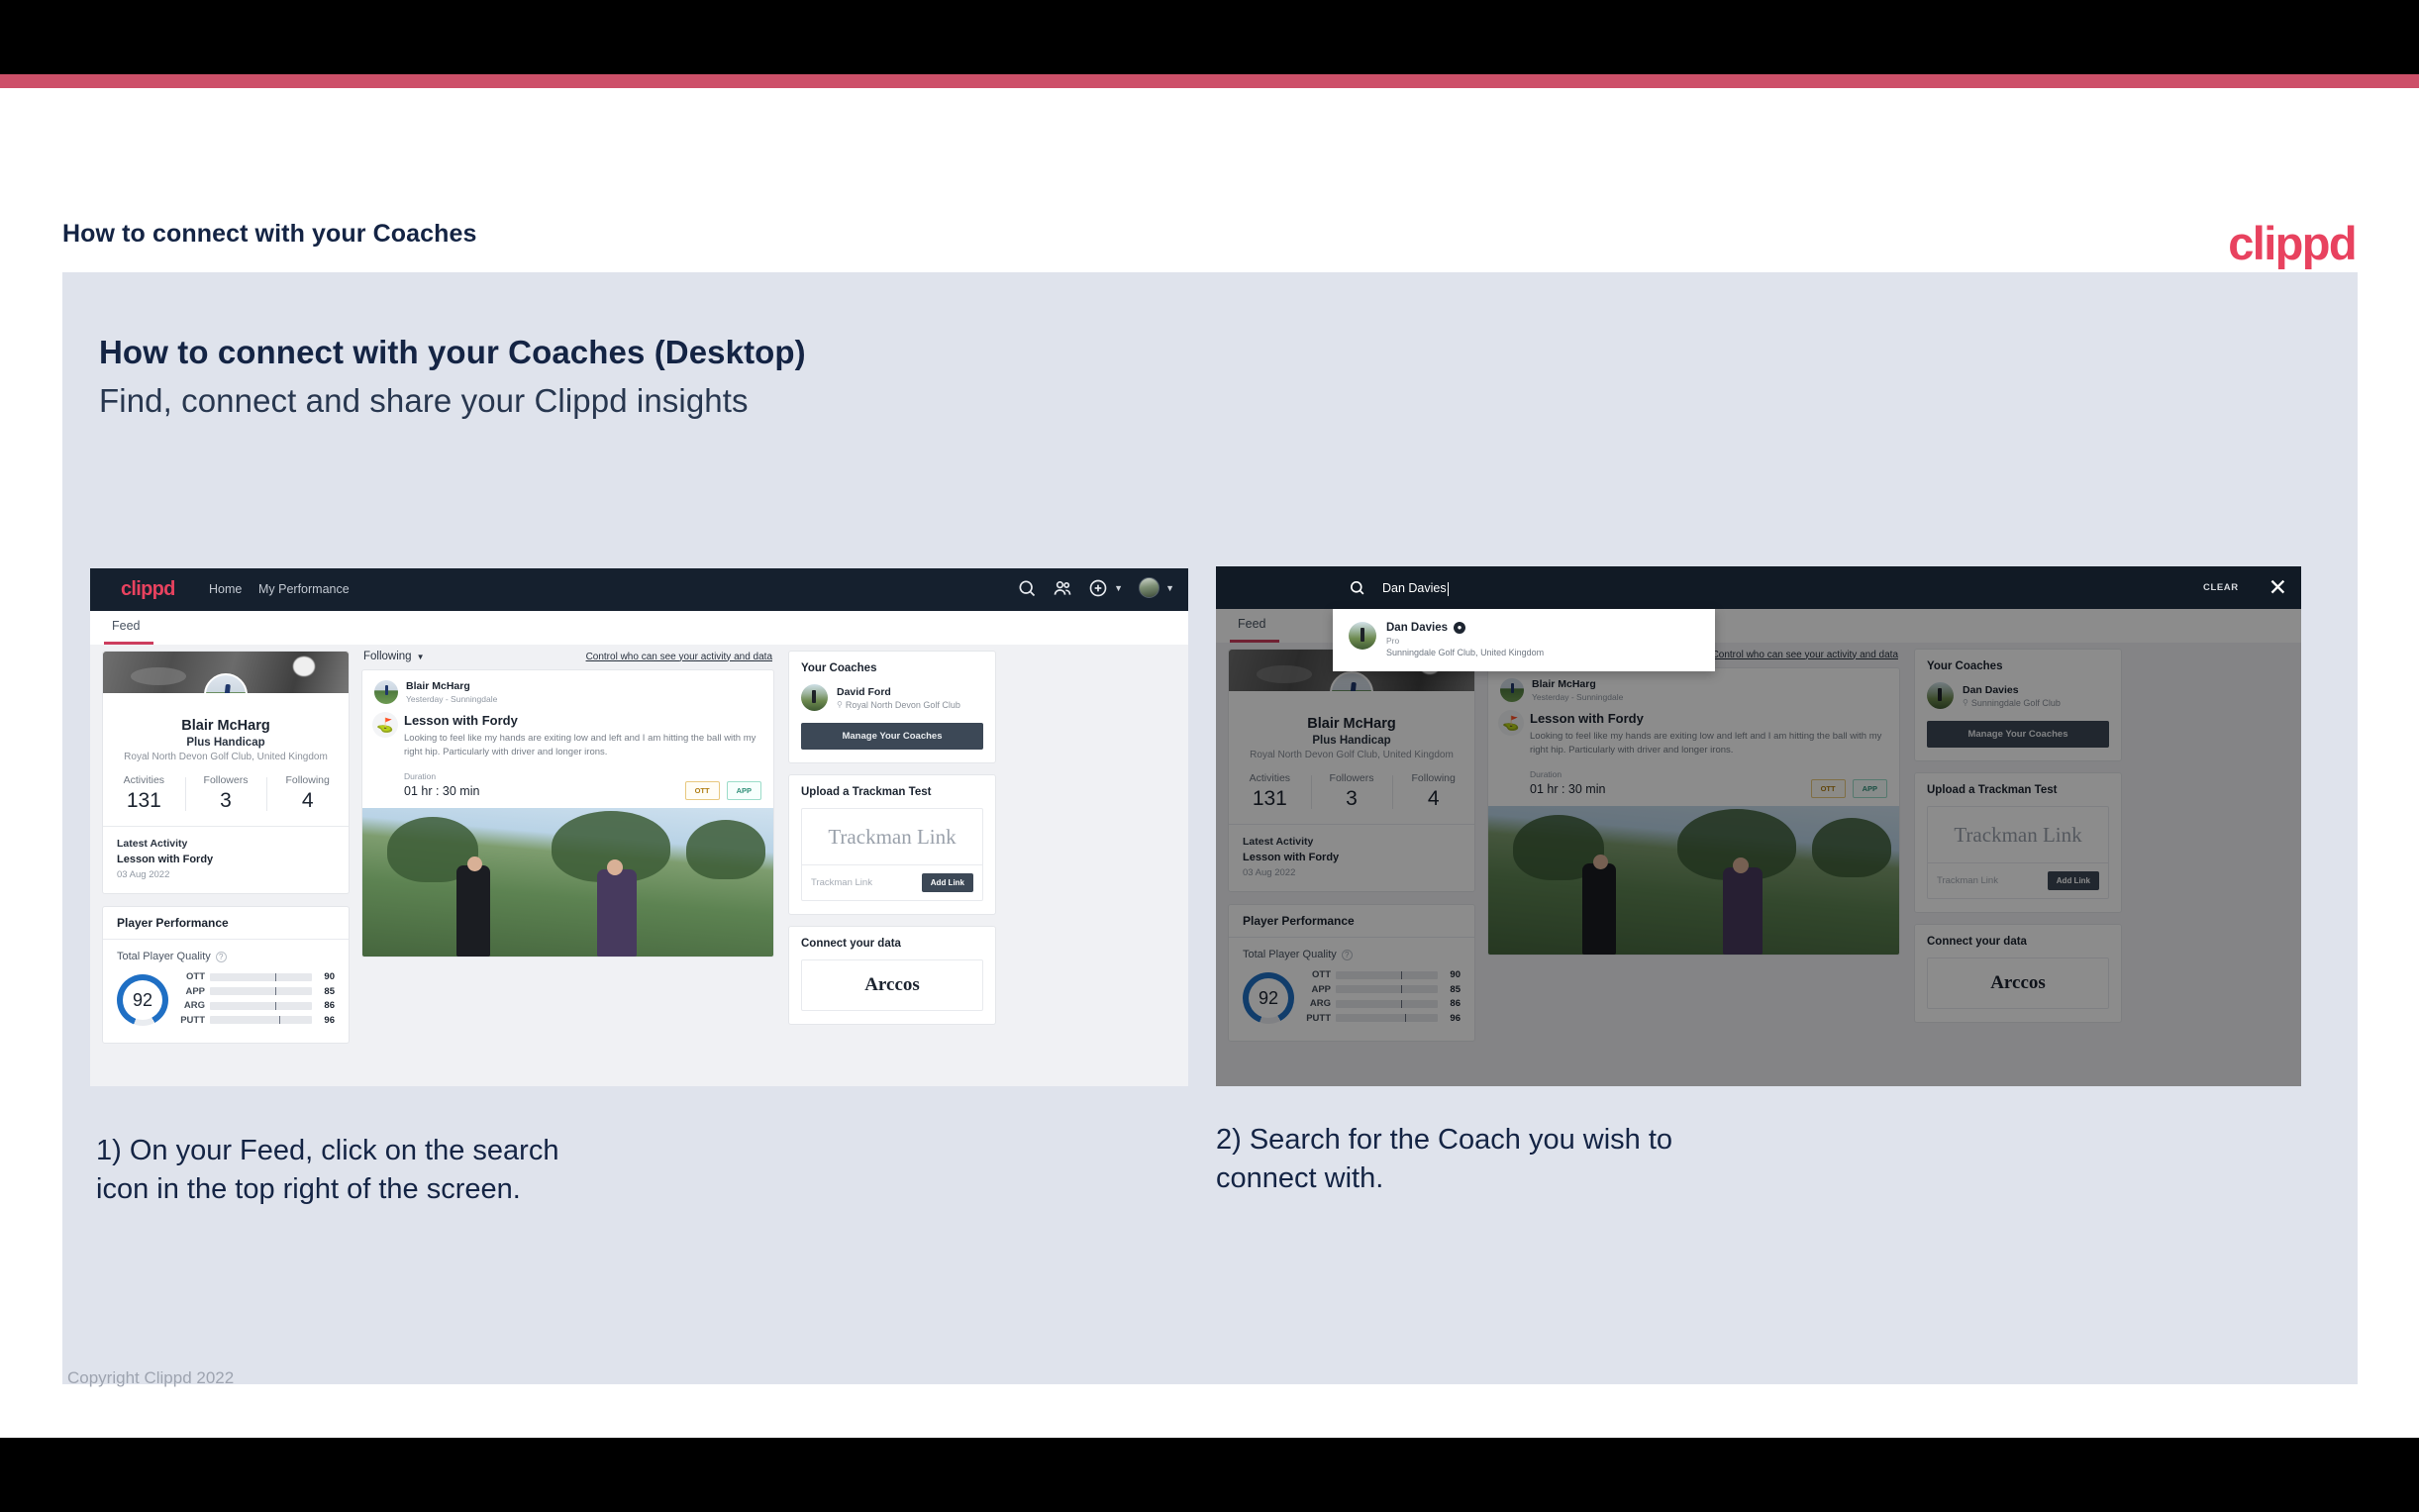  What do you see at coordinates (387, 656) in the screenshot?
I see `following-label: Following` at bounding box center [387, 656].